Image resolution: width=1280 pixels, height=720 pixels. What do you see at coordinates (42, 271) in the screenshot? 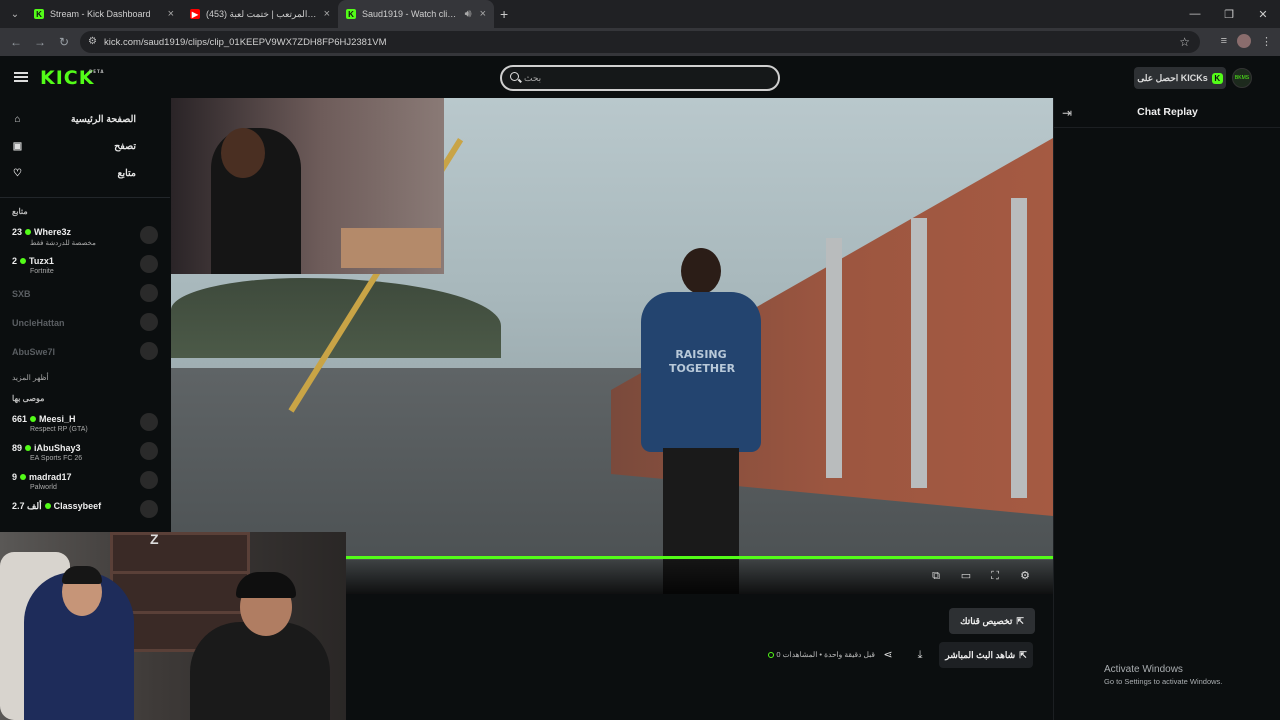
I see `channel-category: Fortnite` at bounding box center [42, 271].